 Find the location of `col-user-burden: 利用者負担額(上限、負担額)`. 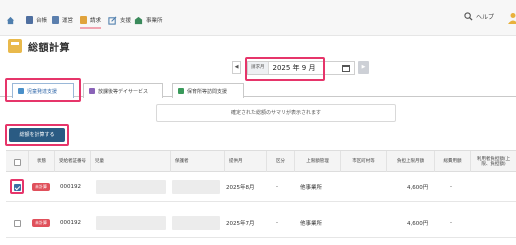

col-user-burden: 利用者負担額(上限、負担額) is located at coordinates (493, 162).